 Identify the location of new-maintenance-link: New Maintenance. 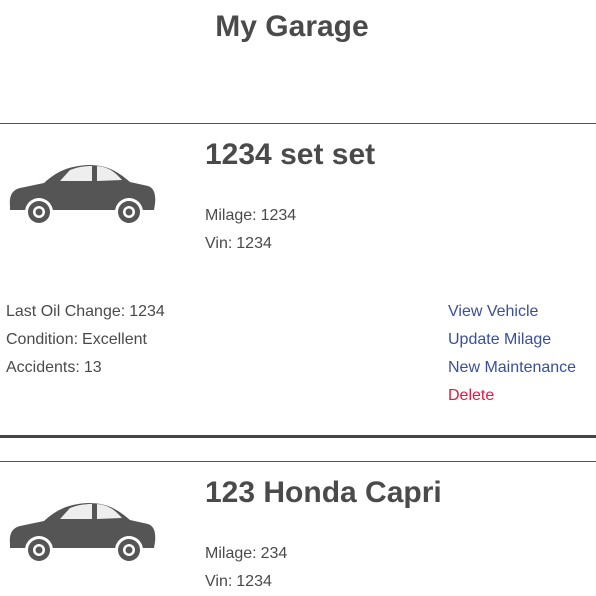
(512, 368).